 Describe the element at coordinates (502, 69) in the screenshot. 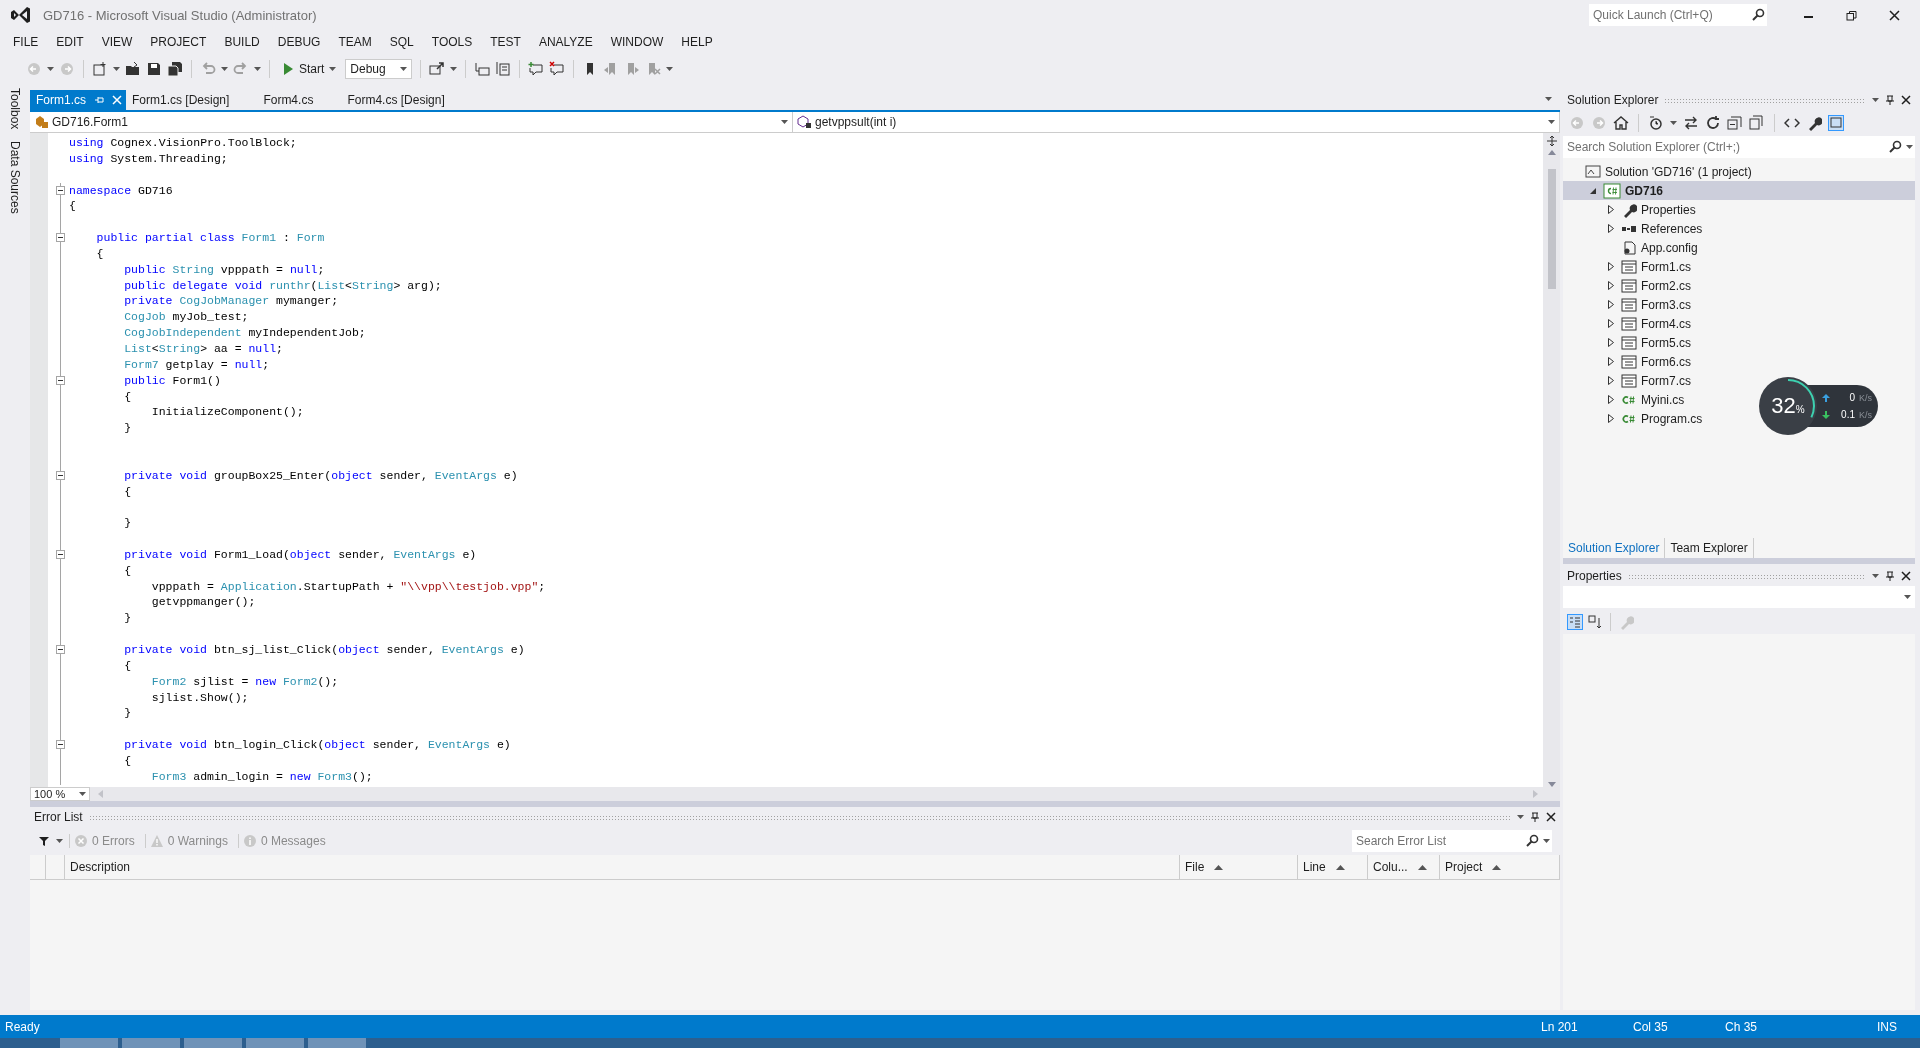

I see `document-list-icon` at that location.